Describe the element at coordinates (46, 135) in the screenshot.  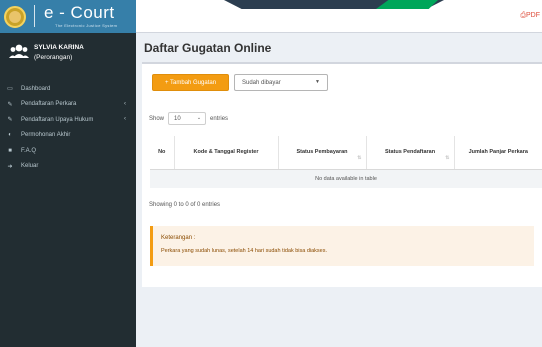
I see `sidebar-item-label: Permohonan Akhir` at that location.